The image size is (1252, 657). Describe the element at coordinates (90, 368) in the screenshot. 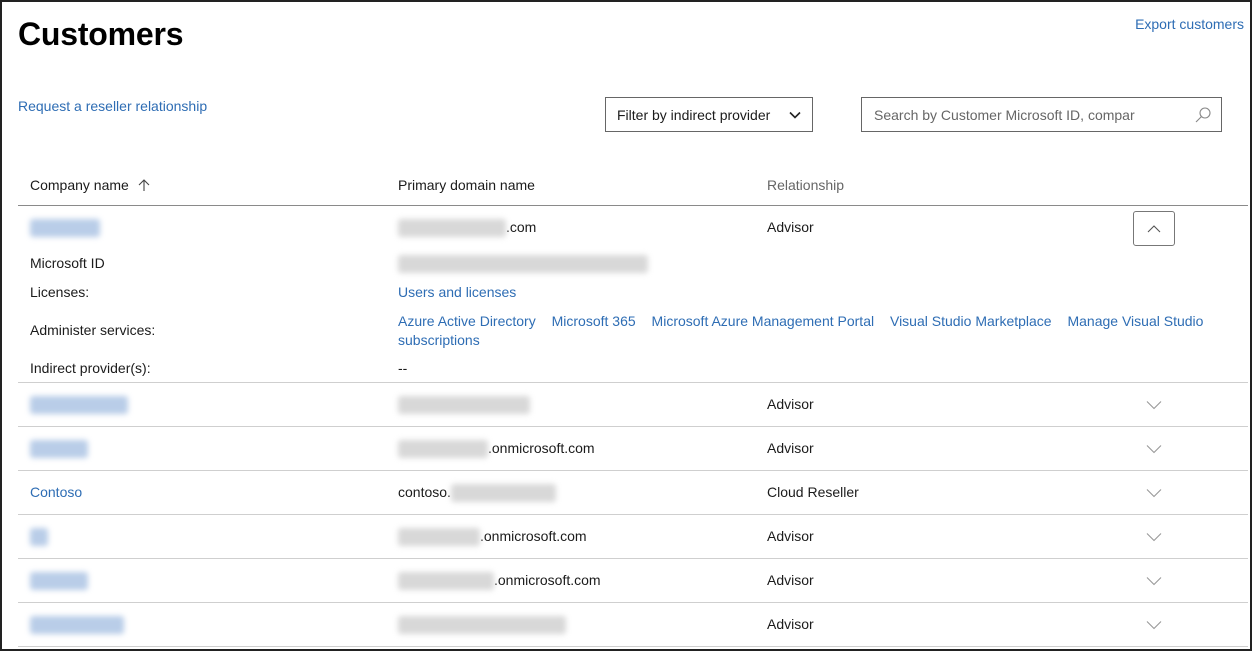

I see `indirect-providers-label: Indirect provider(s):` at that location.